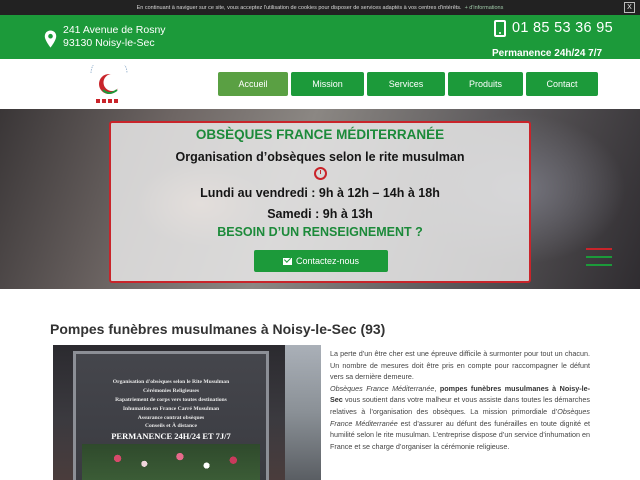 This screenshot has height=480, width=640. Describe the element at coordinates (171, 426) in the screenshot. I see `photo-line: Conseils et À distance` at that location.